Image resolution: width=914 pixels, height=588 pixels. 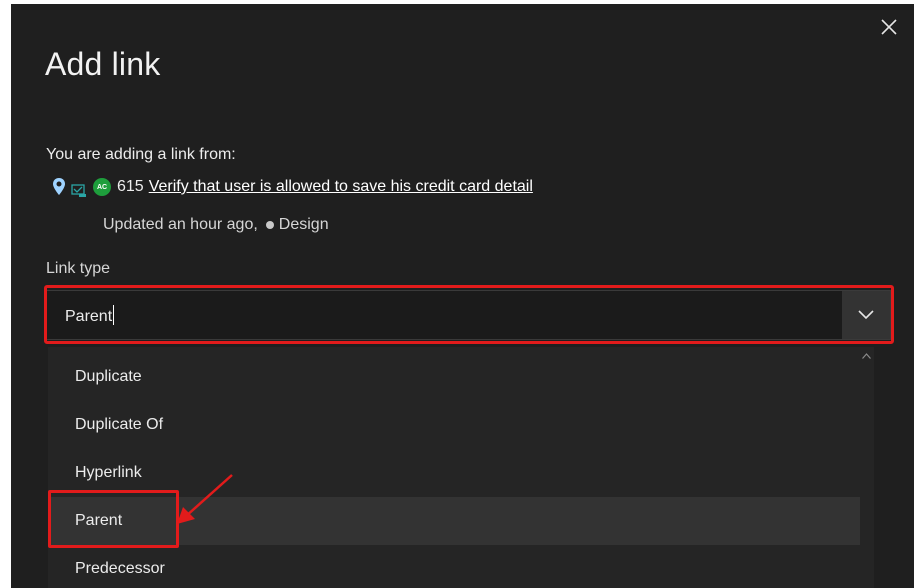 I want to click on dropdown-toggle-button, so click(x=866, y=315).